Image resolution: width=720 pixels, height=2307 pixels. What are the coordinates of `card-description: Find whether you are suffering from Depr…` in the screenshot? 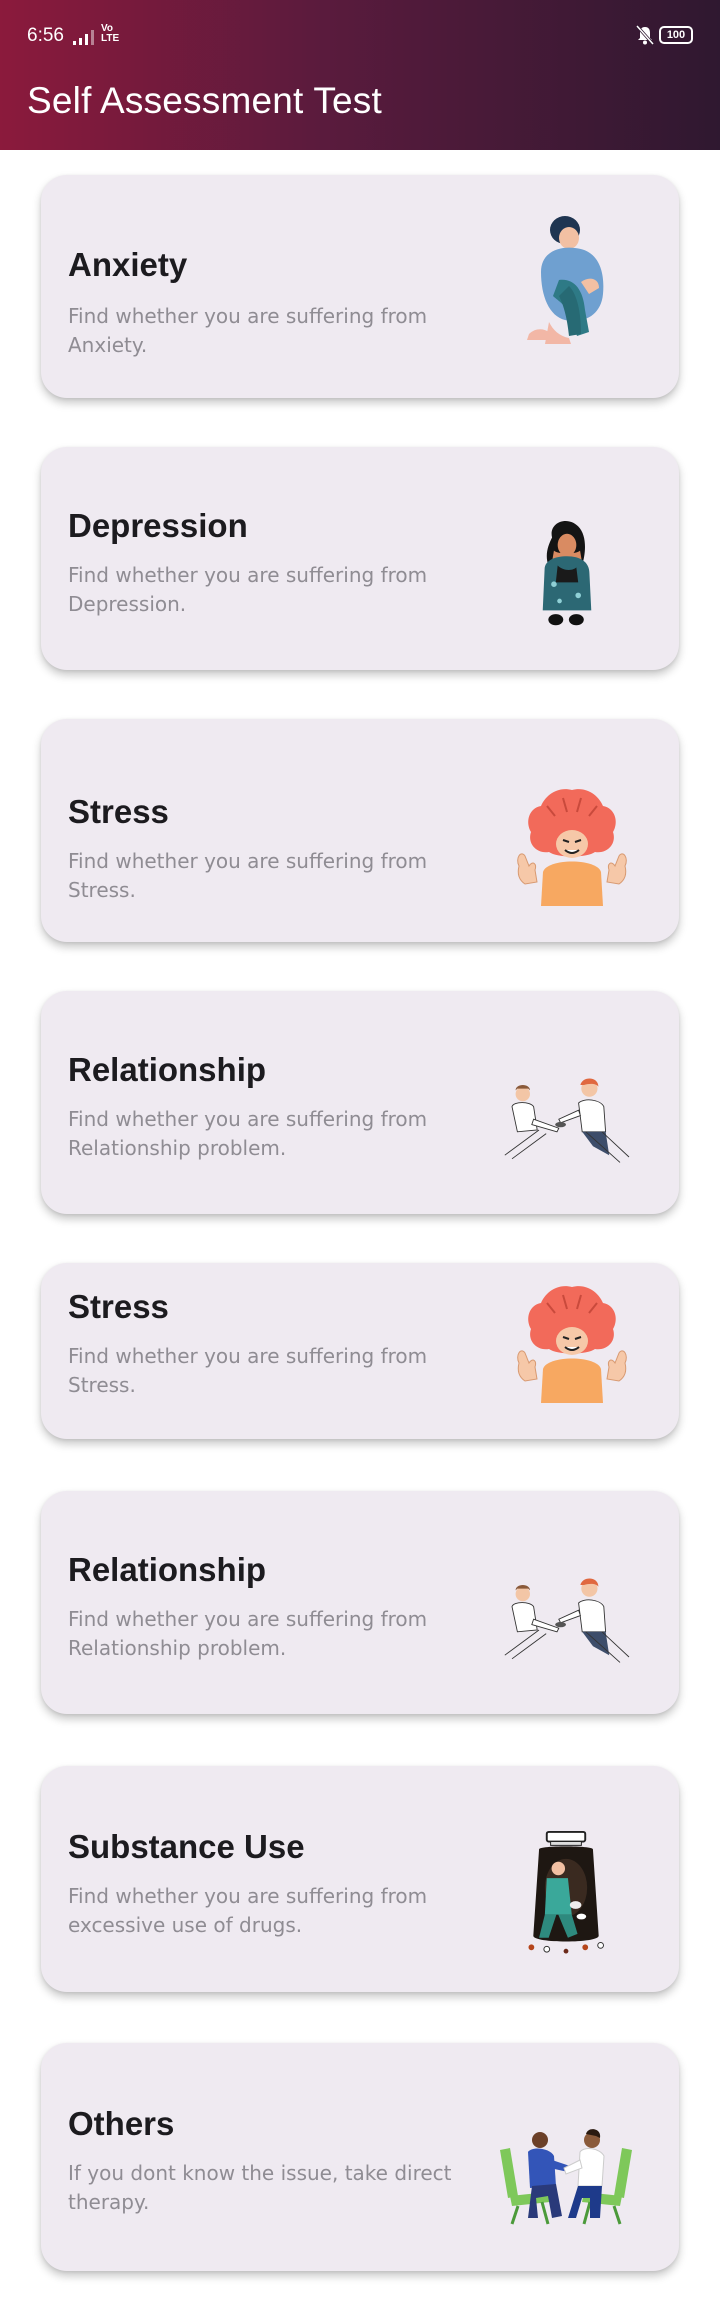 It's located at (248, 589).